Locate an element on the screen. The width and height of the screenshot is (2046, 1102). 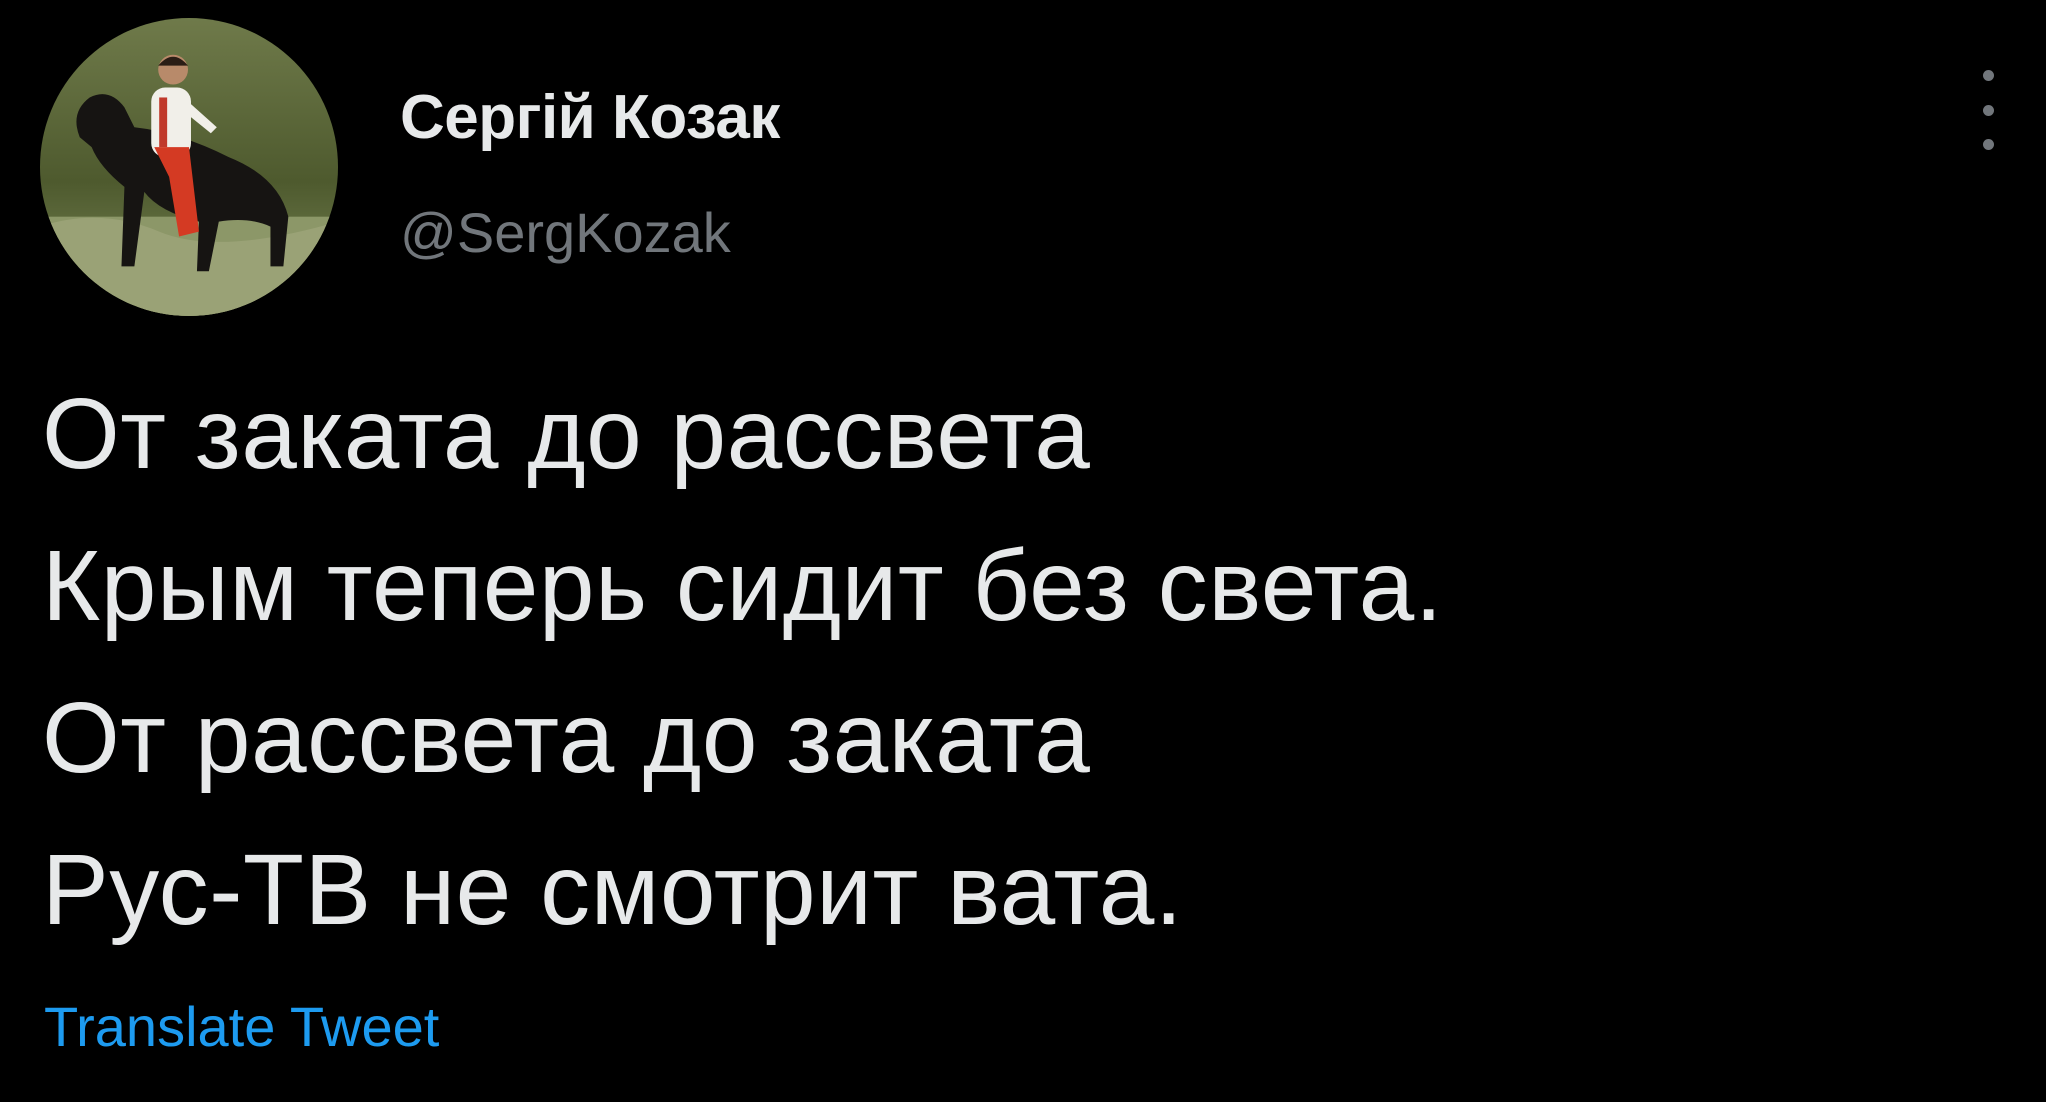
more-options-button is located at coordinates (1988, 110).